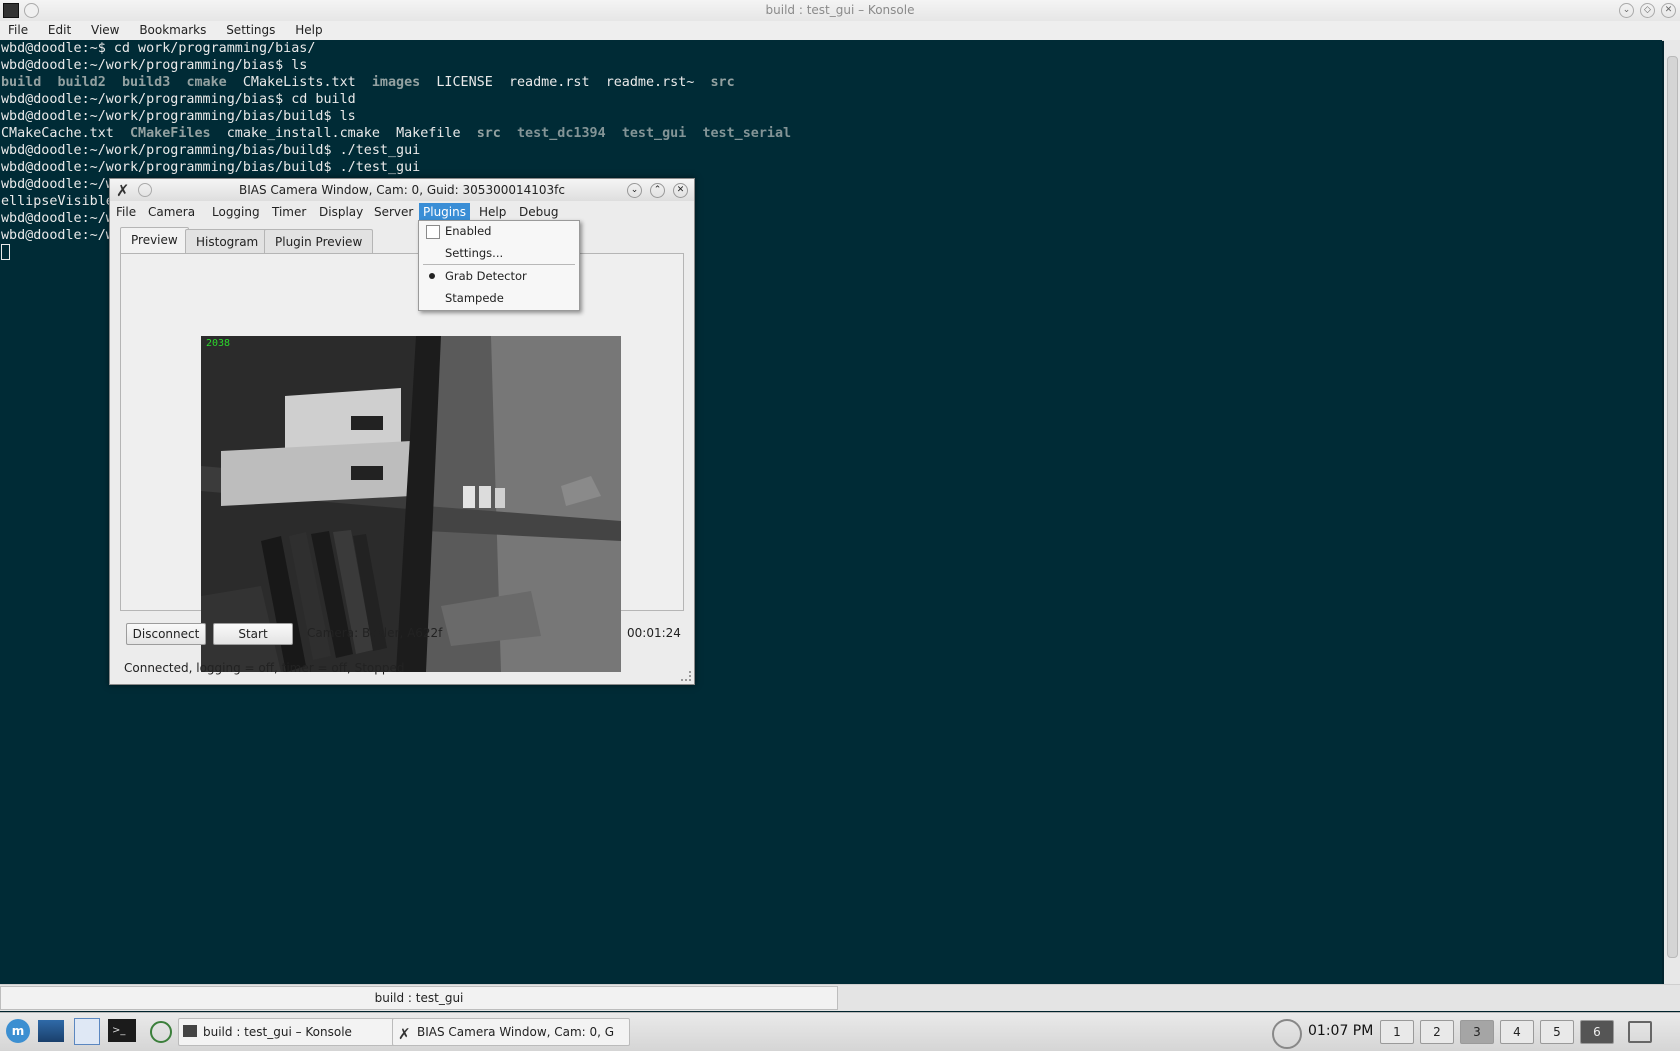  I want to click on updates-icon, so click(1287, 1034).